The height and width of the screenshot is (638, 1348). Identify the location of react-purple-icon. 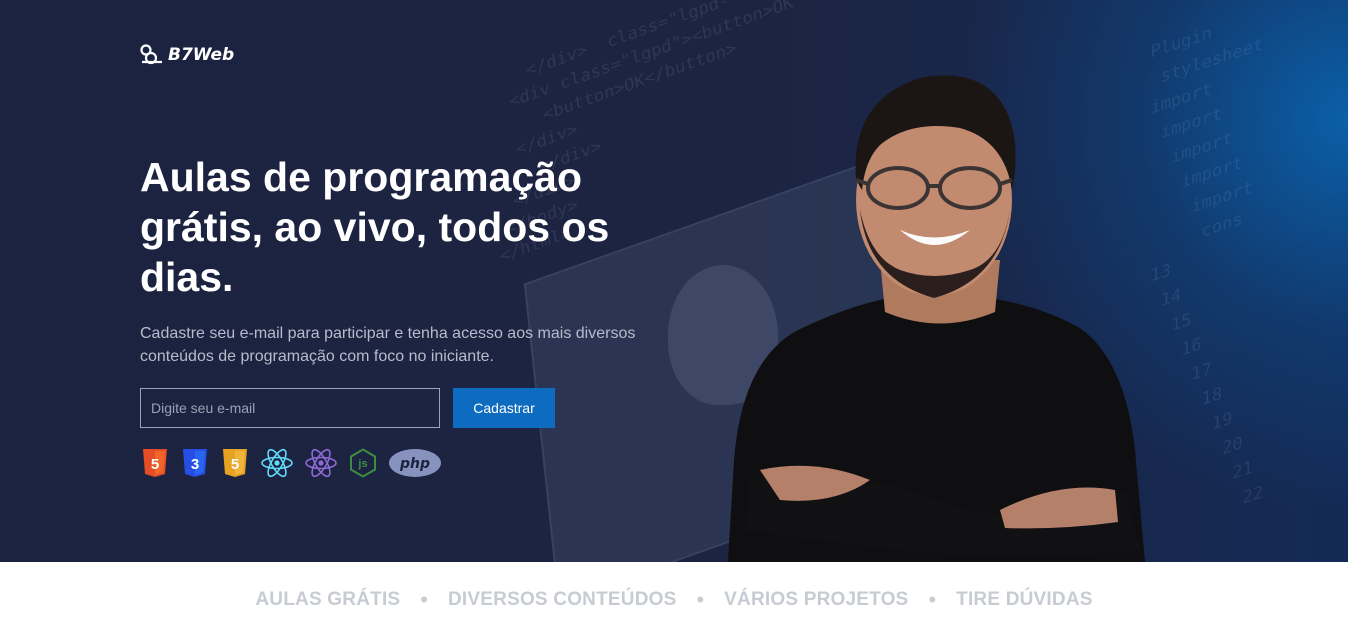
(321, 463).